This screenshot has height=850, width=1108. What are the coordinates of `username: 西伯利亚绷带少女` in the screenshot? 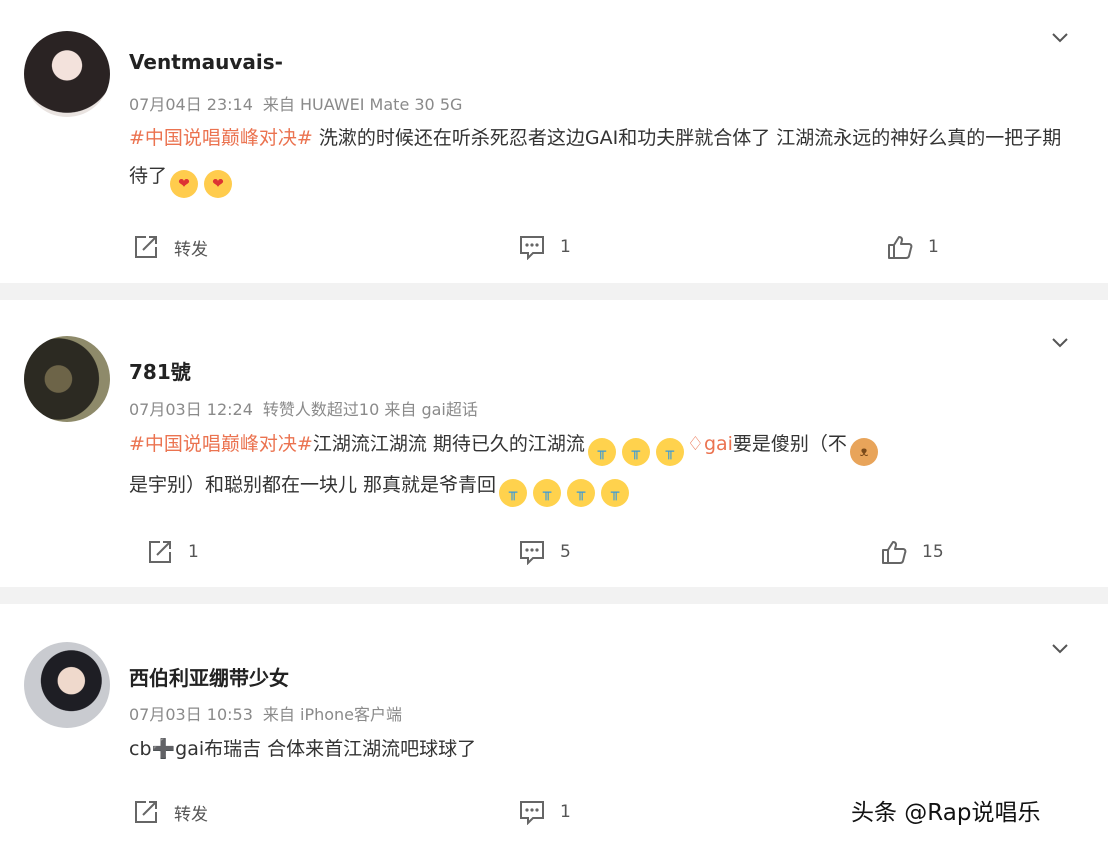 It's located at (209, 676).